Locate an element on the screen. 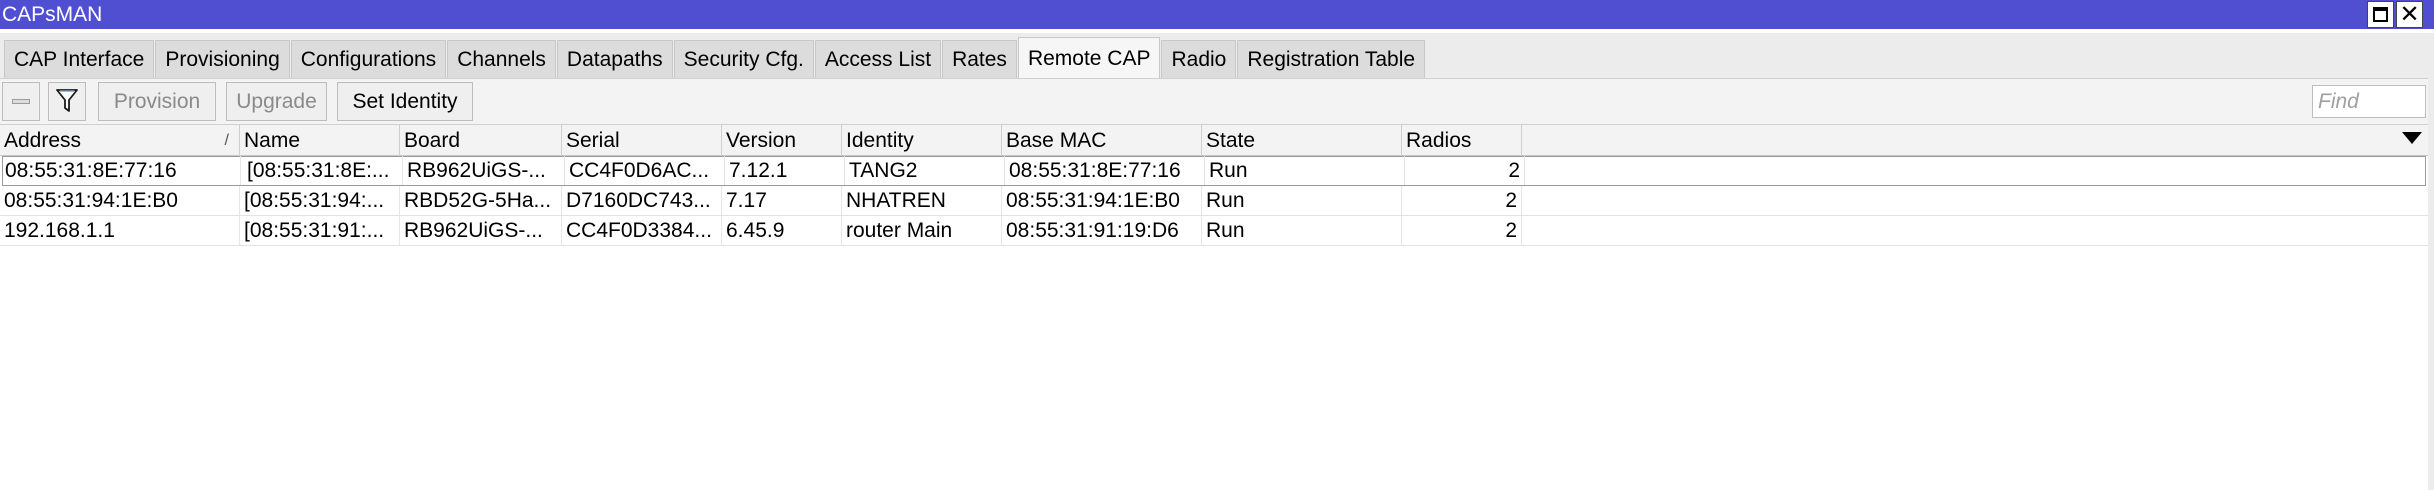 This screenshot has width=2434, height=490. scroll-edge is located at coordinates (2431, 284).